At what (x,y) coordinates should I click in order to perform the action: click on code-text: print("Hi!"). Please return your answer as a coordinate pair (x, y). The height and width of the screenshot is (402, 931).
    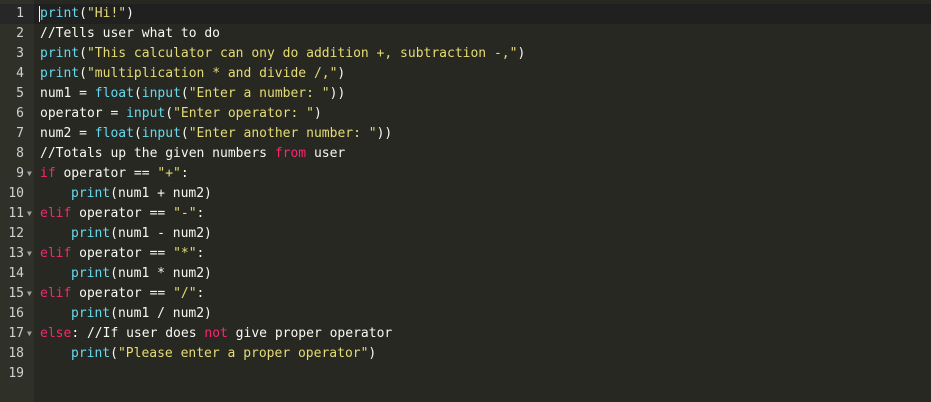
    Looking at the image, I should click on (87, 14).